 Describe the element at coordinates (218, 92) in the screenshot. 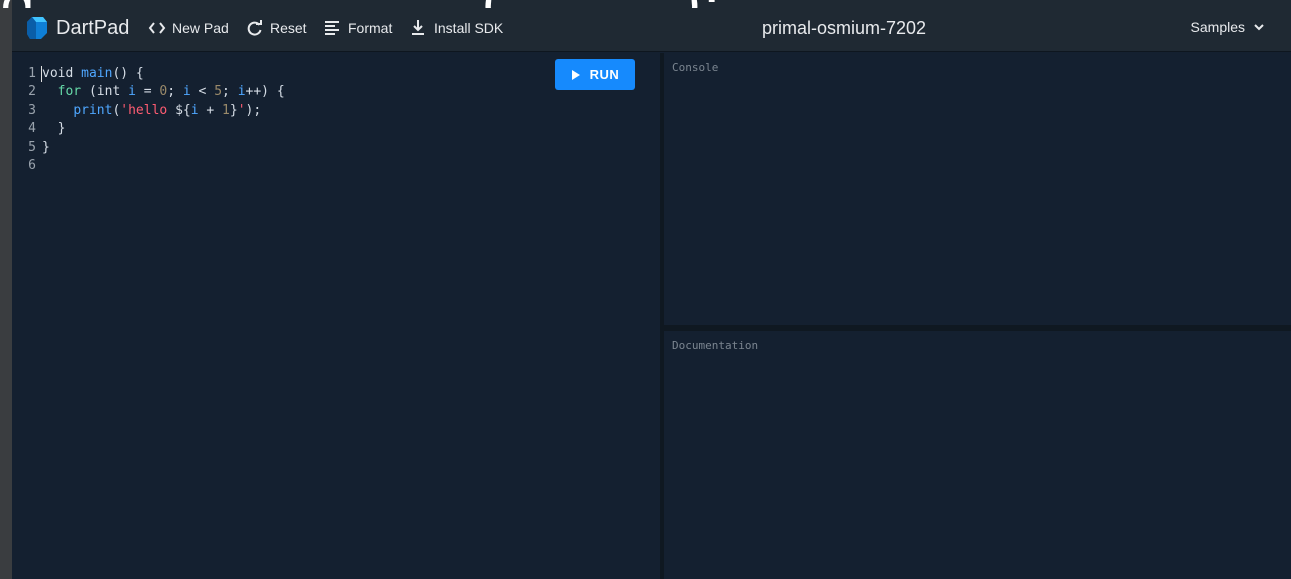

I see `code-token: 5` at that location.